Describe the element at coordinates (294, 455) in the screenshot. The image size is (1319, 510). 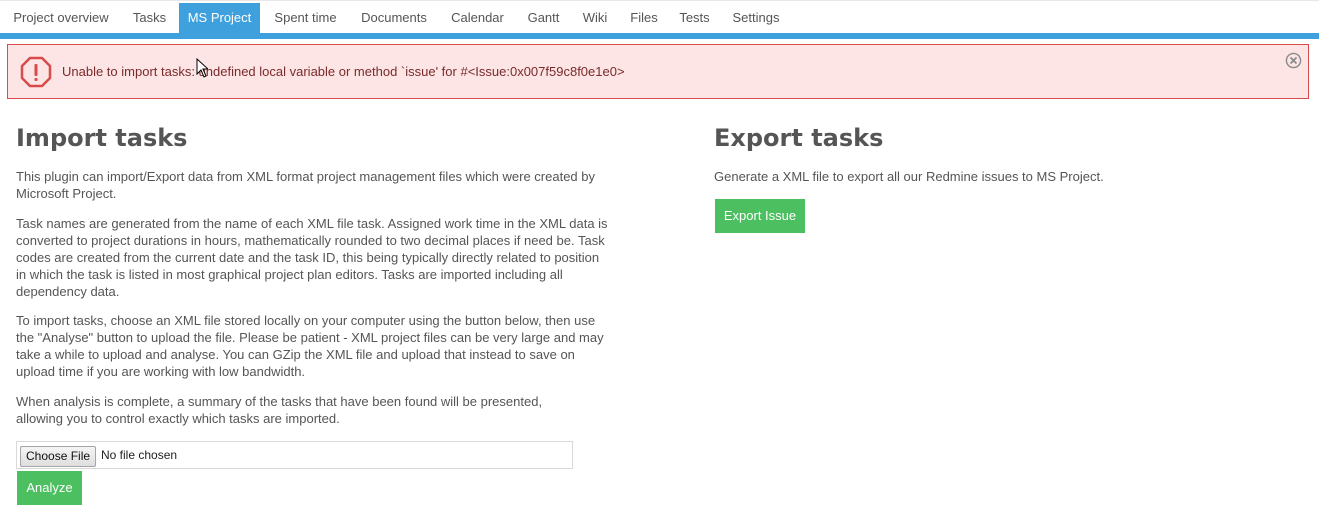
I see `file-input: Choose File No file chosen` at that location.